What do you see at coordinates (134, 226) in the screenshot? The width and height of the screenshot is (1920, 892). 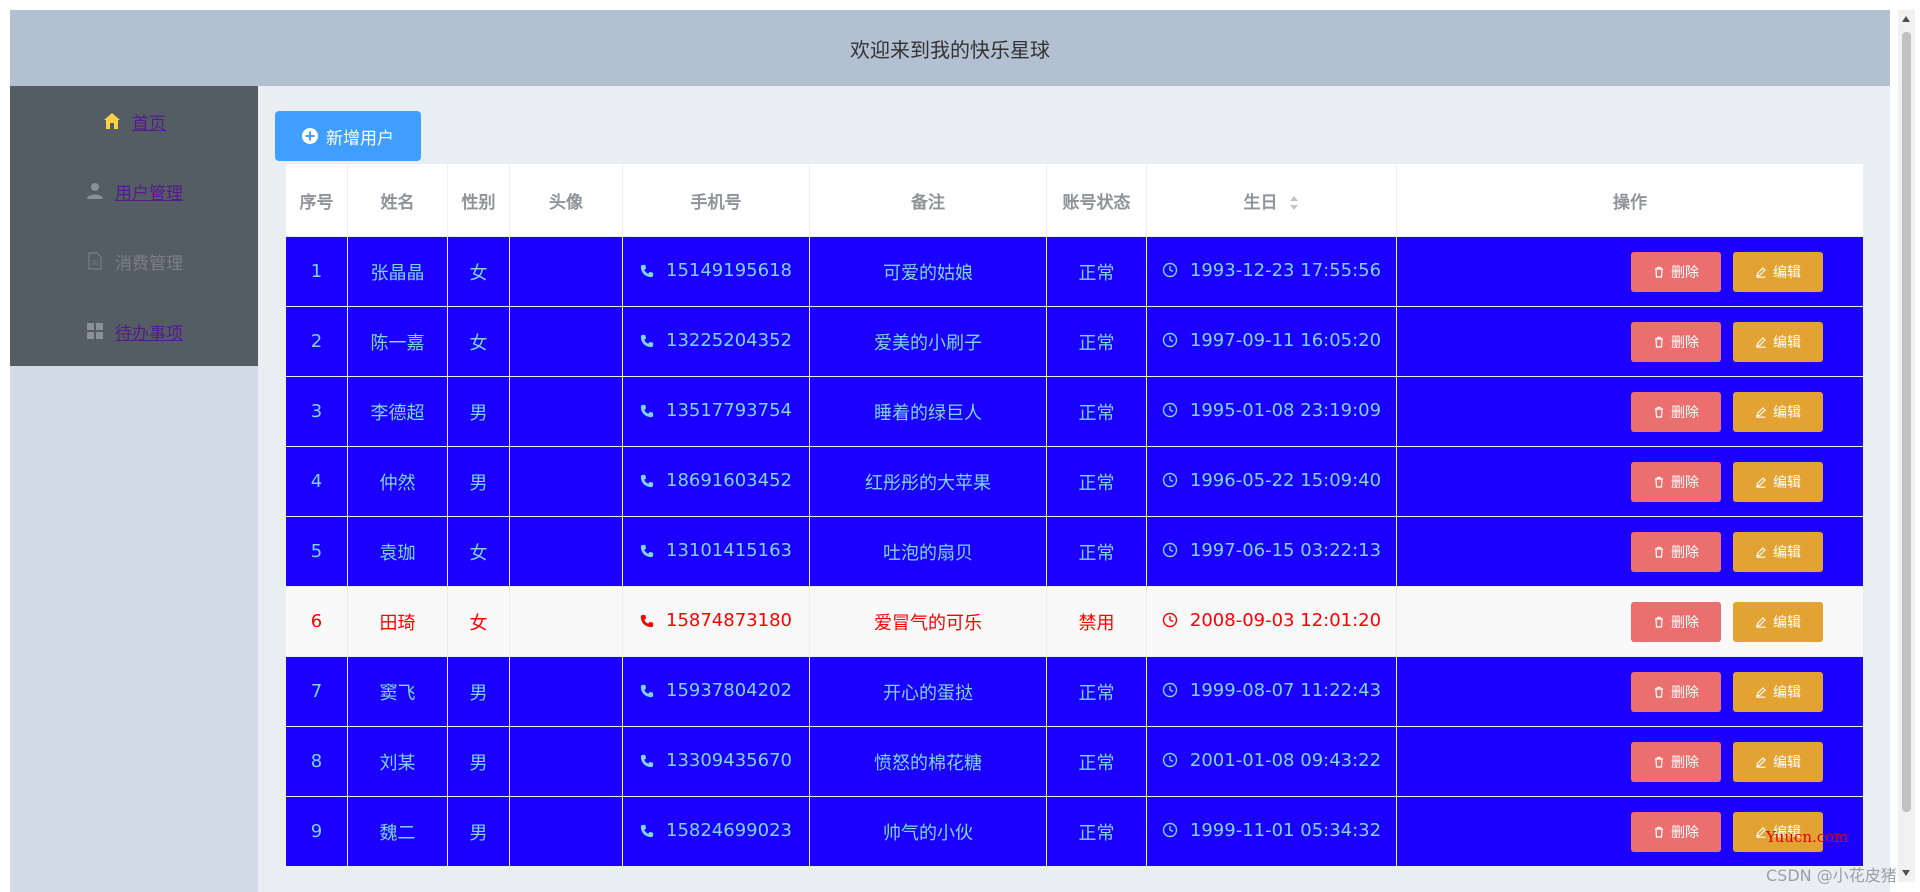 I see `sidebar-menu: 首页 用户管理 消费管理 待办事项` at bounding box center [134, 226].